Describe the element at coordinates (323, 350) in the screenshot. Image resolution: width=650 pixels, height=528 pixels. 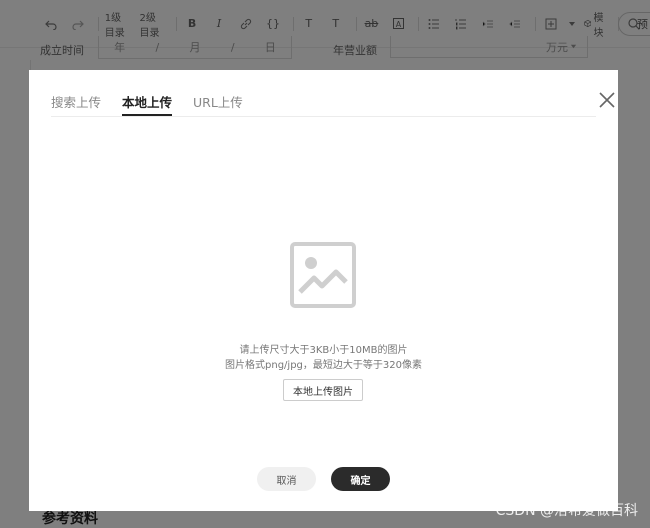
I see `size-hint: 请上传尺寸大于3KB小于10MB的图片` at that location.